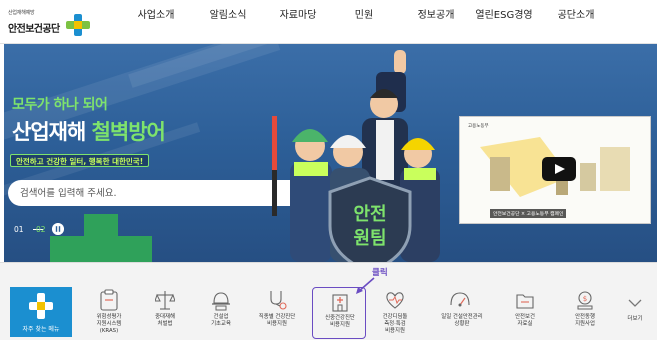 The image size is (657, 340). Describe the element at coordinates (340, 303) in the screenshot. I see `hospital-icon` at that location.